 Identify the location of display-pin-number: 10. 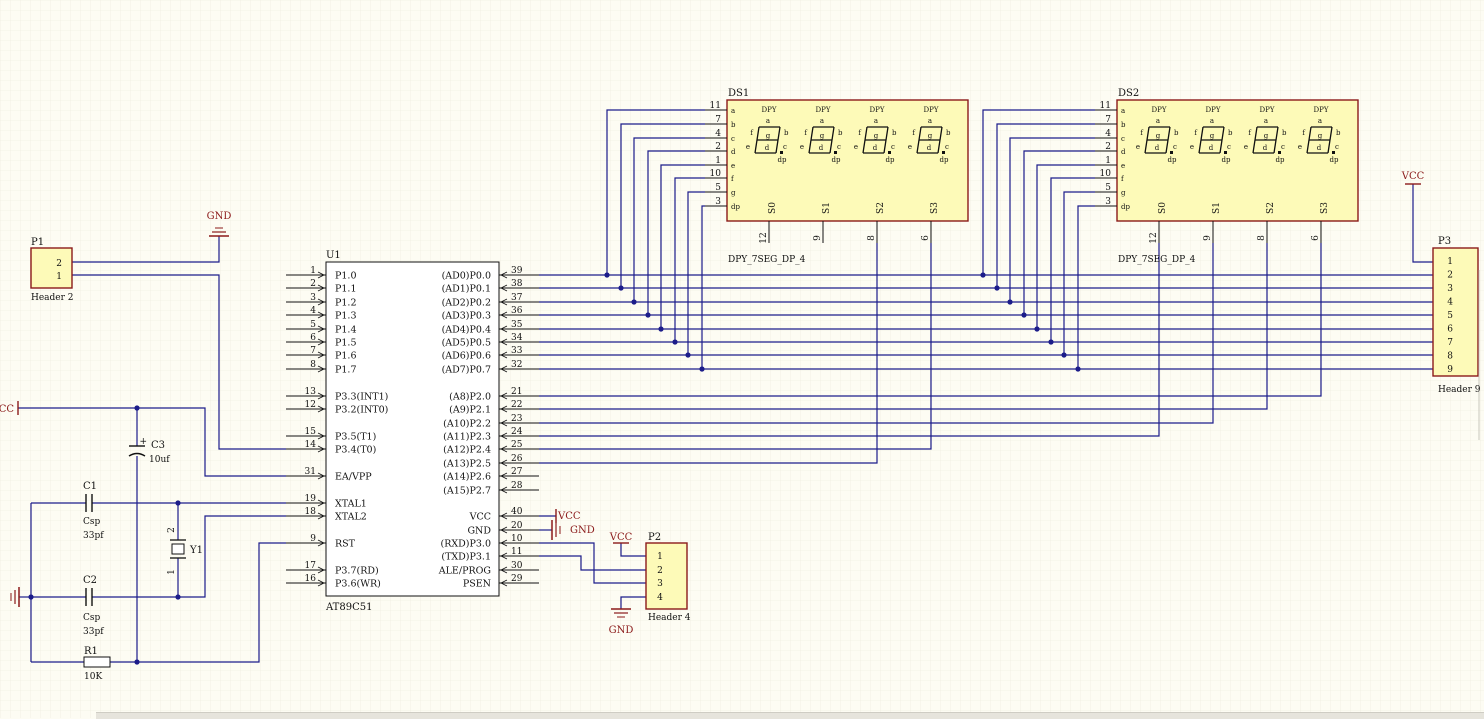
(716, 174).